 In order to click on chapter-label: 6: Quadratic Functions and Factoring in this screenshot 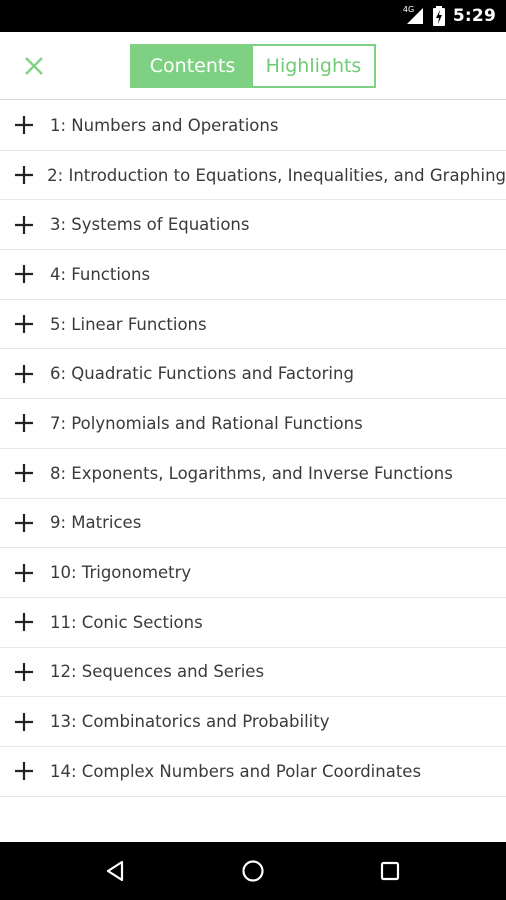, I will do `click(202, 374)`.